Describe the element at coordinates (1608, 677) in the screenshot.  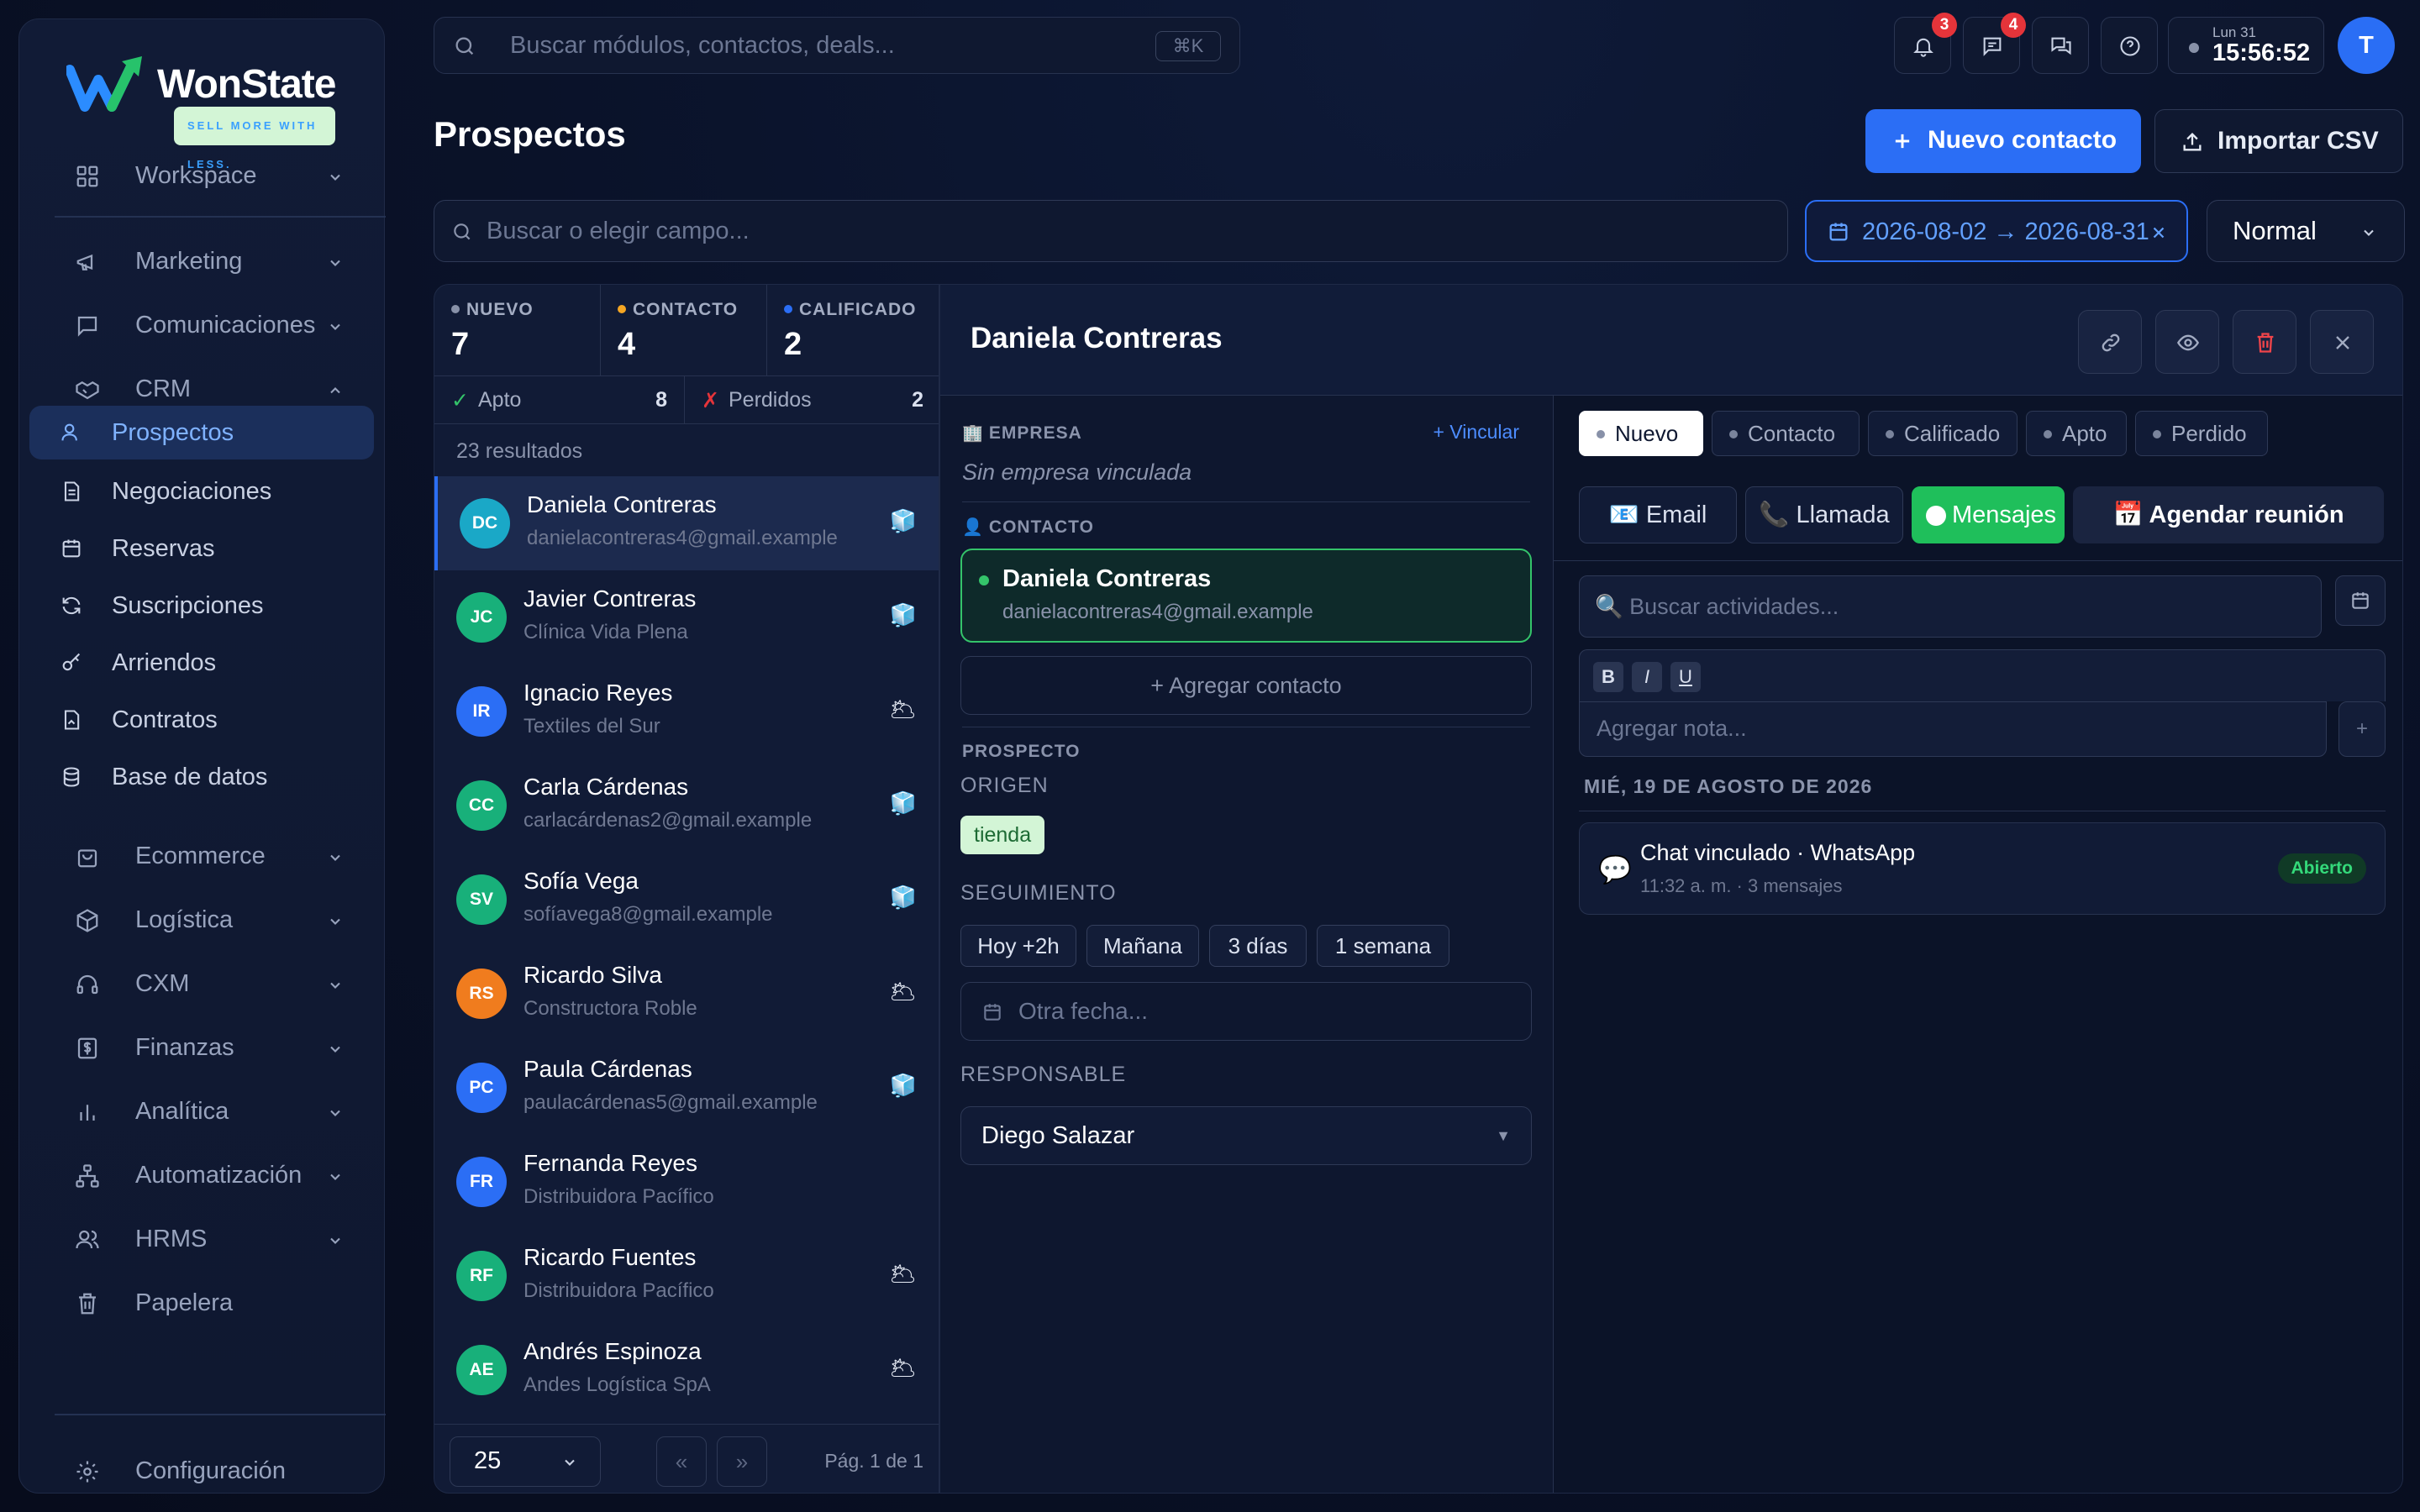
I see `bold-button: B` at that location.